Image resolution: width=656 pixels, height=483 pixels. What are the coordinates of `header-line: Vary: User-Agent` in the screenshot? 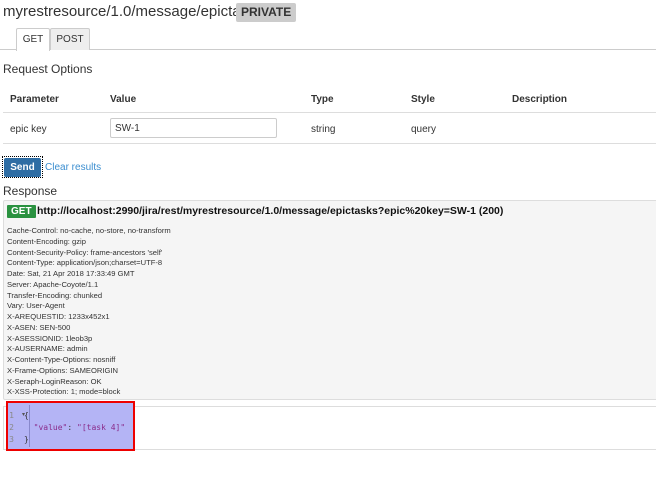 It's located at (36, 306).